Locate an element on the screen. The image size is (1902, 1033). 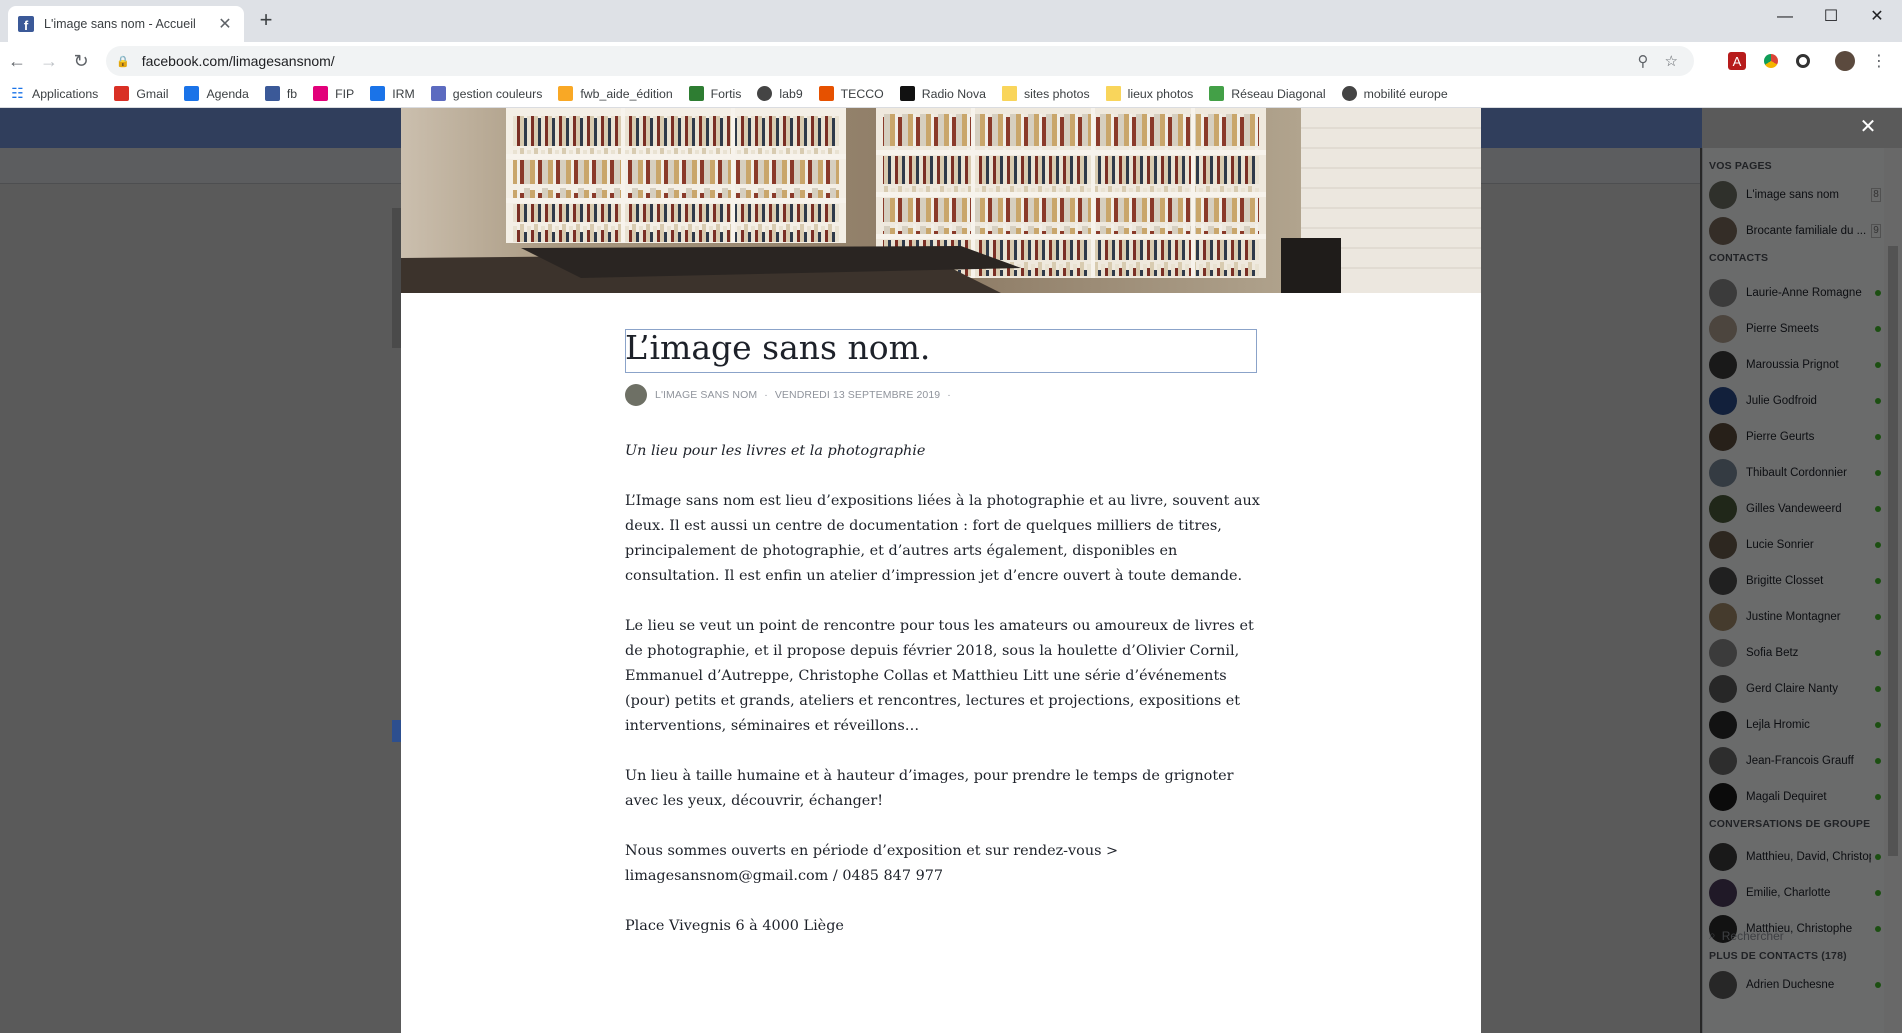
contact-item: Pierre Geurts is located at coordinates (1795, 437).